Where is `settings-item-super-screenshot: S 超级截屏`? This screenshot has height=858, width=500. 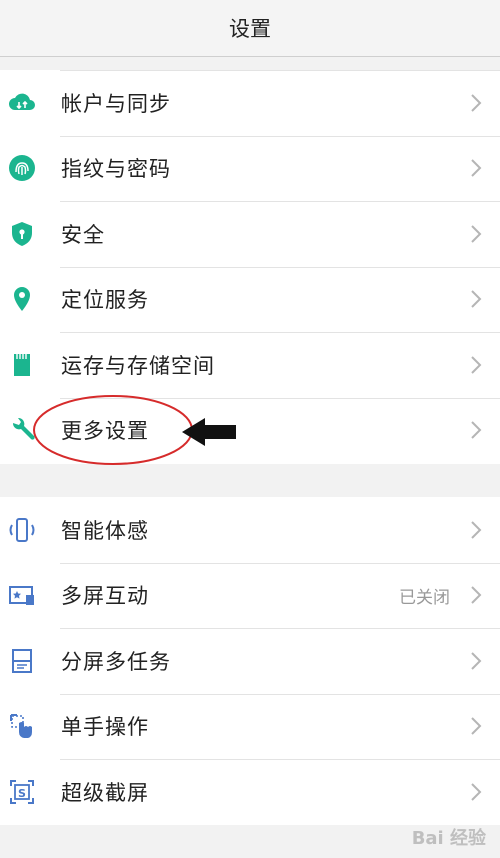
settings-item-super-screenshot: S 超级截屏 is located at coordinates (250, 792).